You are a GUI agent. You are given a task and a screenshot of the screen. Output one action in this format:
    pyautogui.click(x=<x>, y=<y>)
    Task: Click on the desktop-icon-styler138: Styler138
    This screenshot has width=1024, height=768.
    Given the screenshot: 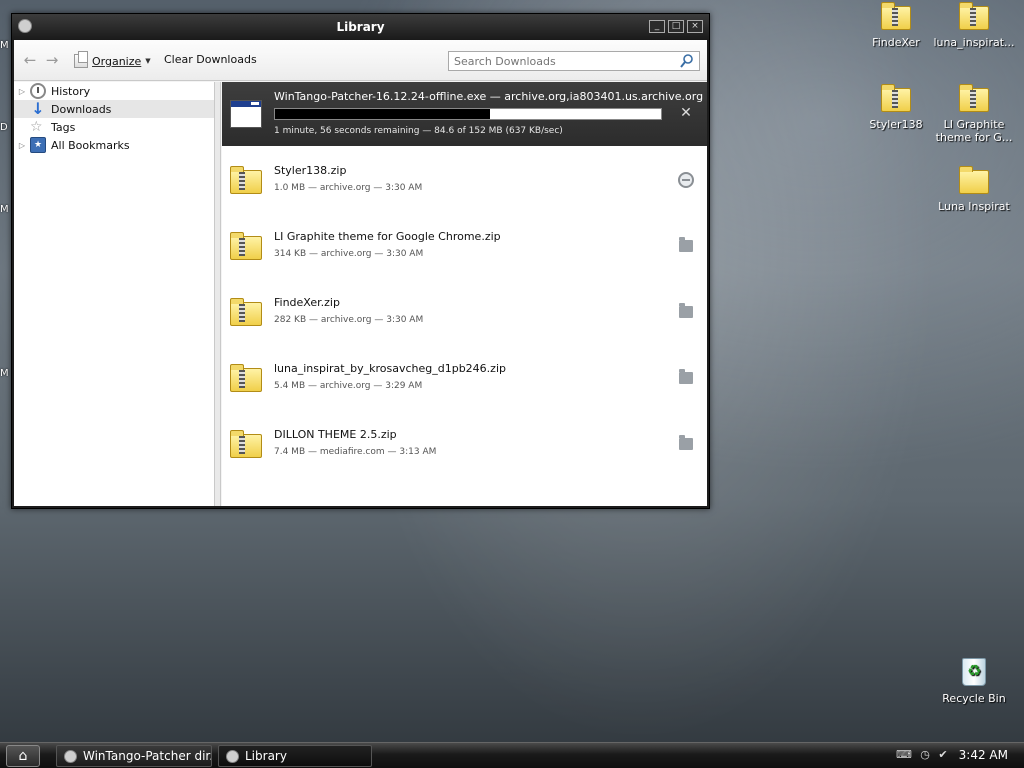 What is the action you would take?
    pyautogui.click(x=896, y=107)
    